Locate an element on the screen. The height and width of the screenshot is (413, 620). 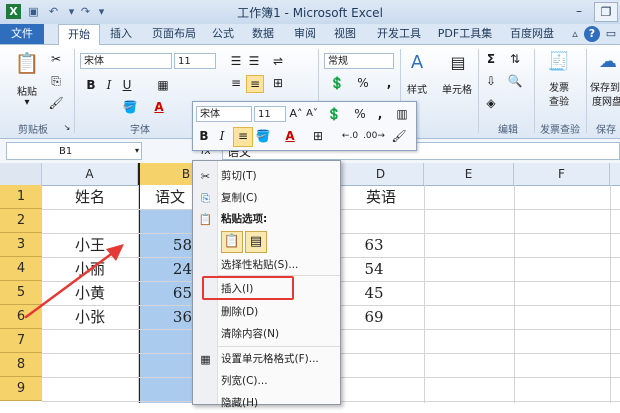
select-all-corner is located at coordinates (21, 174).